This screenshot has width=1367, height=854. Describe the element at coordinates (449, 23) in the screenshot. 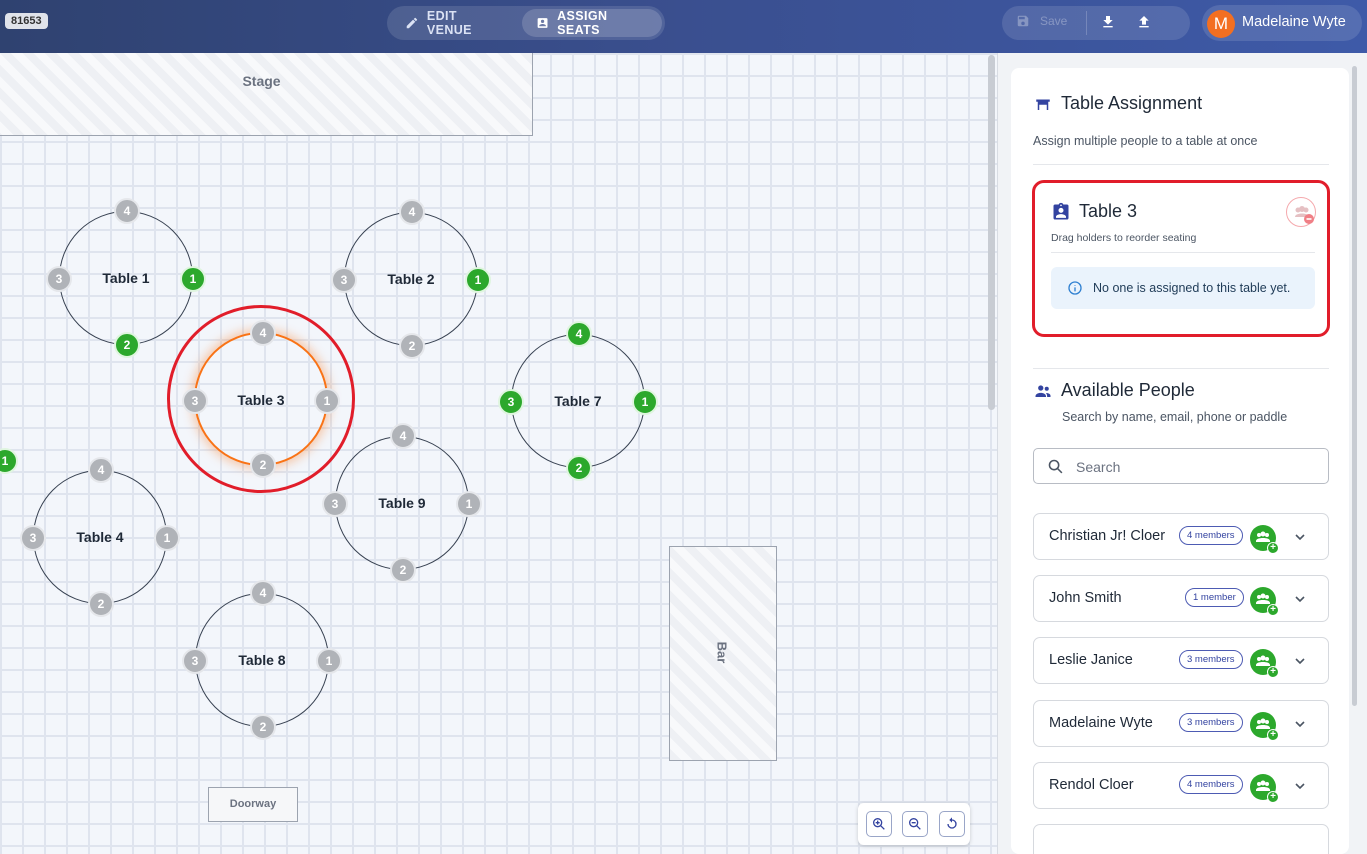

I see `edit-venue-label: EDIT VENUE` at that location.